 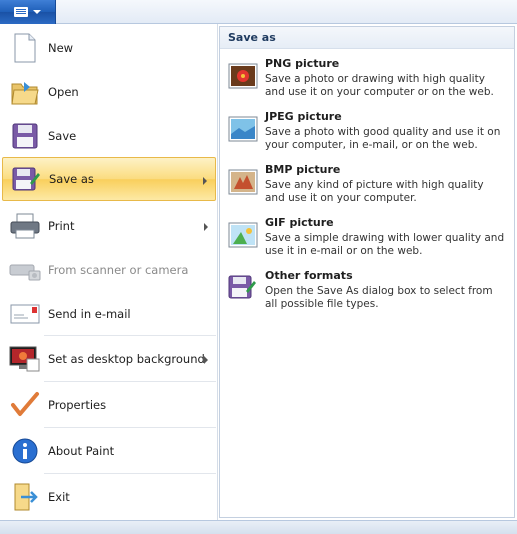 I want to click on menu-item-properties: Properties, so click(x=109, y=405).